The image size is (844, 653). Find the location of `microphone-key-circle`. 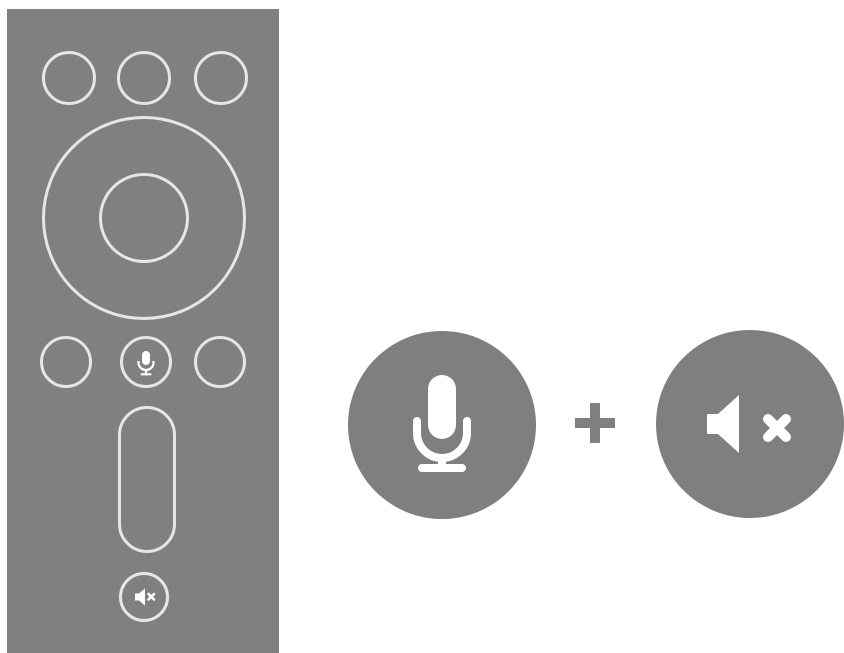

microphone-key-circle is located at coordinates (442, 425).